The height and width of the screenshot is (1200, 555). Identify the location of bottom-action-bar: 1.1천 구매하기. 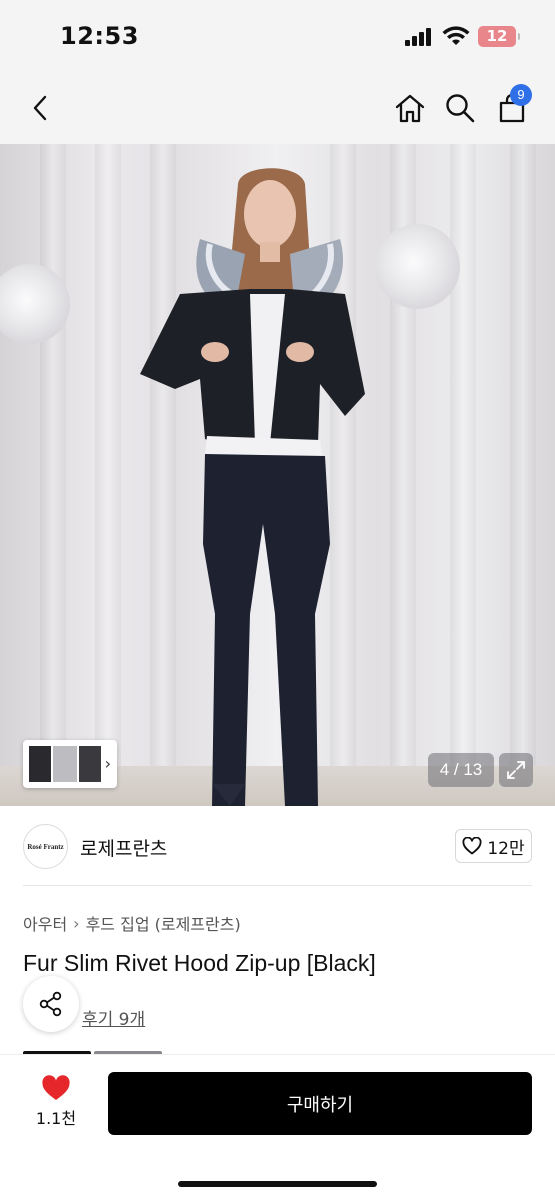
(277, 1127).